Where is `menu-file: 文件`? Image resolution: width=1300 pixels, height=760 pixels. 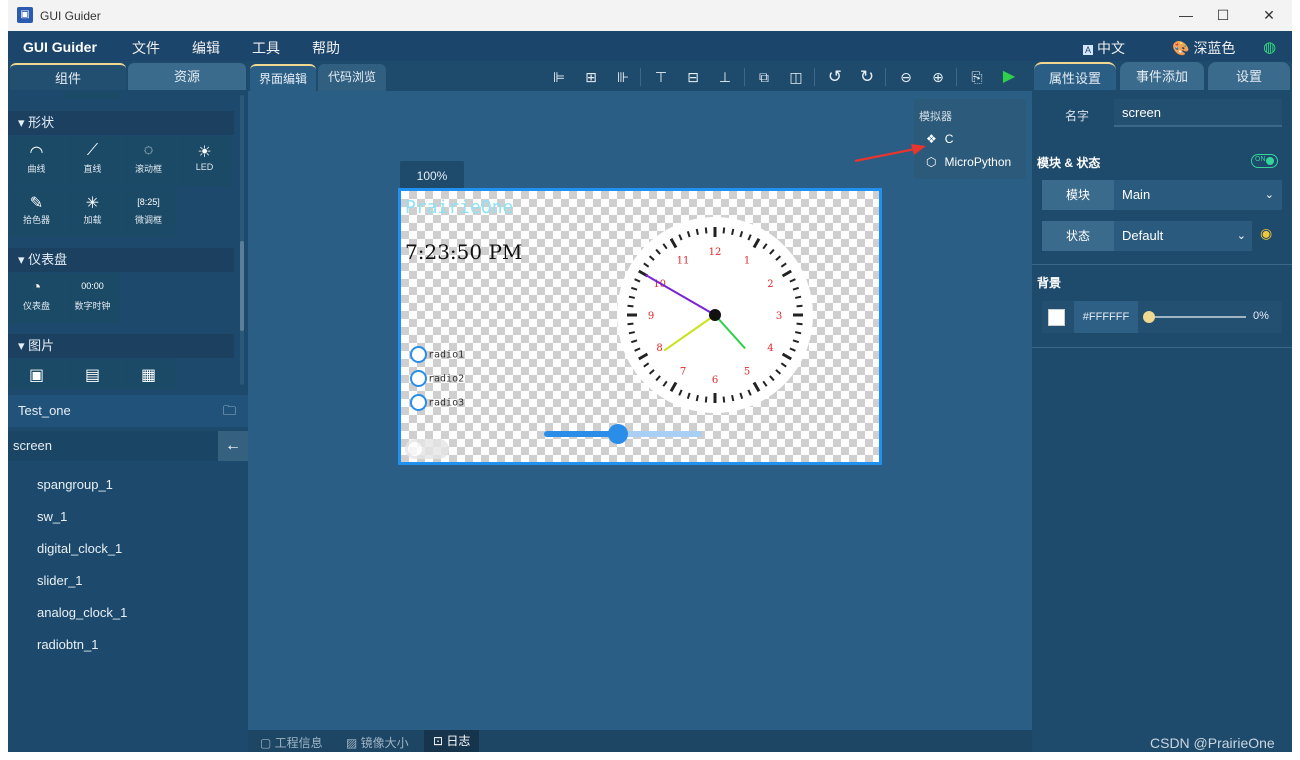 menu-file: 文件 is located at coordinates (146, 48).